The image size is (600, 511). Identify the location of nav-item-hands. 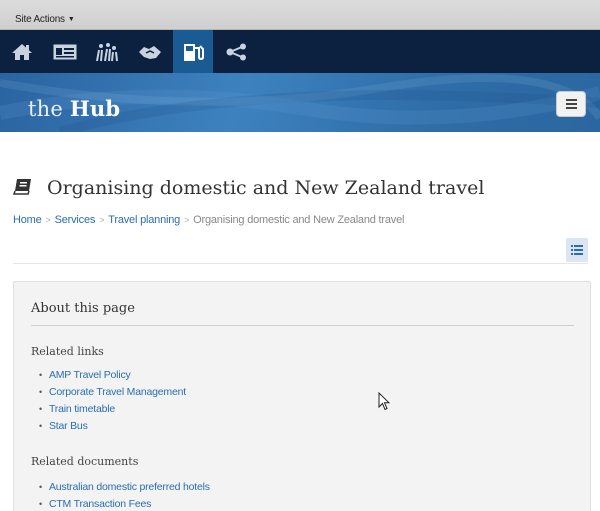
(150, 51).